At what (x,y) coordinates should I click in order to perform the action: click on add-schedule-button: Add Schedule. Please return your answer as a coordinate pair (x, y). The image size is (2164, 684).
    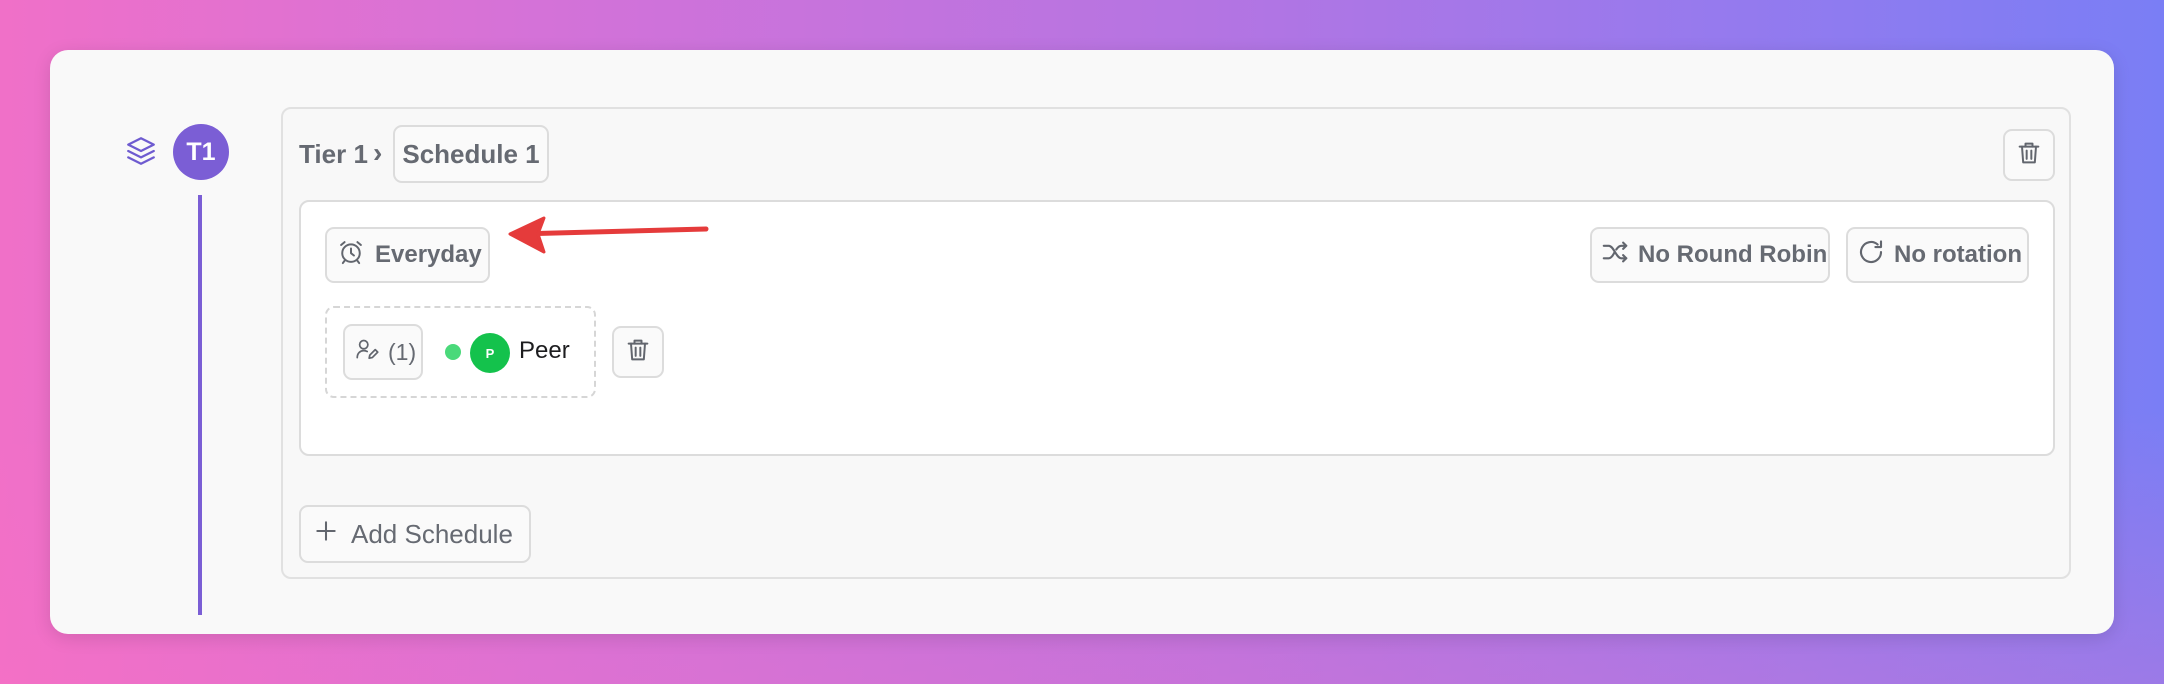
    Looking at the image, I should click on (415, 534).